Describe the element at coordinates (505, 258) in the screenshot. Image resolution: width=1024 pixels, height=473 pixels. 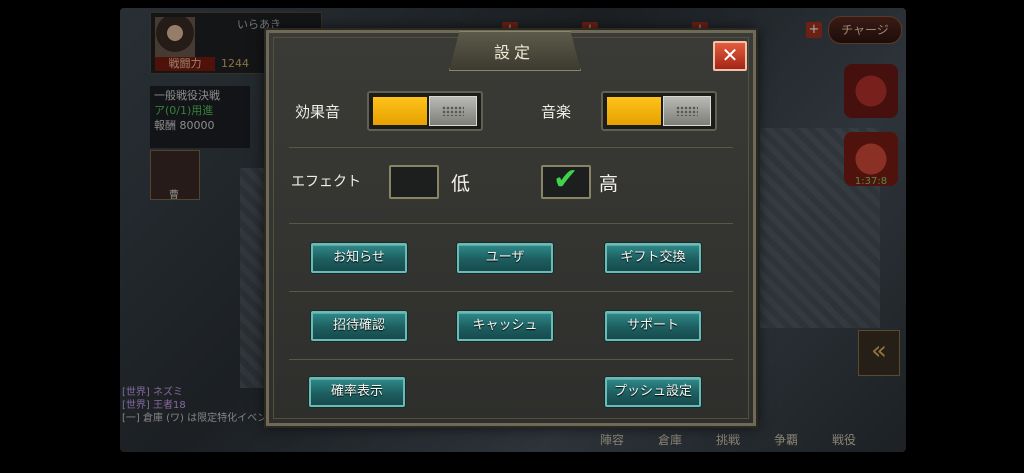
I see `user-button: ユーザ` at that location.